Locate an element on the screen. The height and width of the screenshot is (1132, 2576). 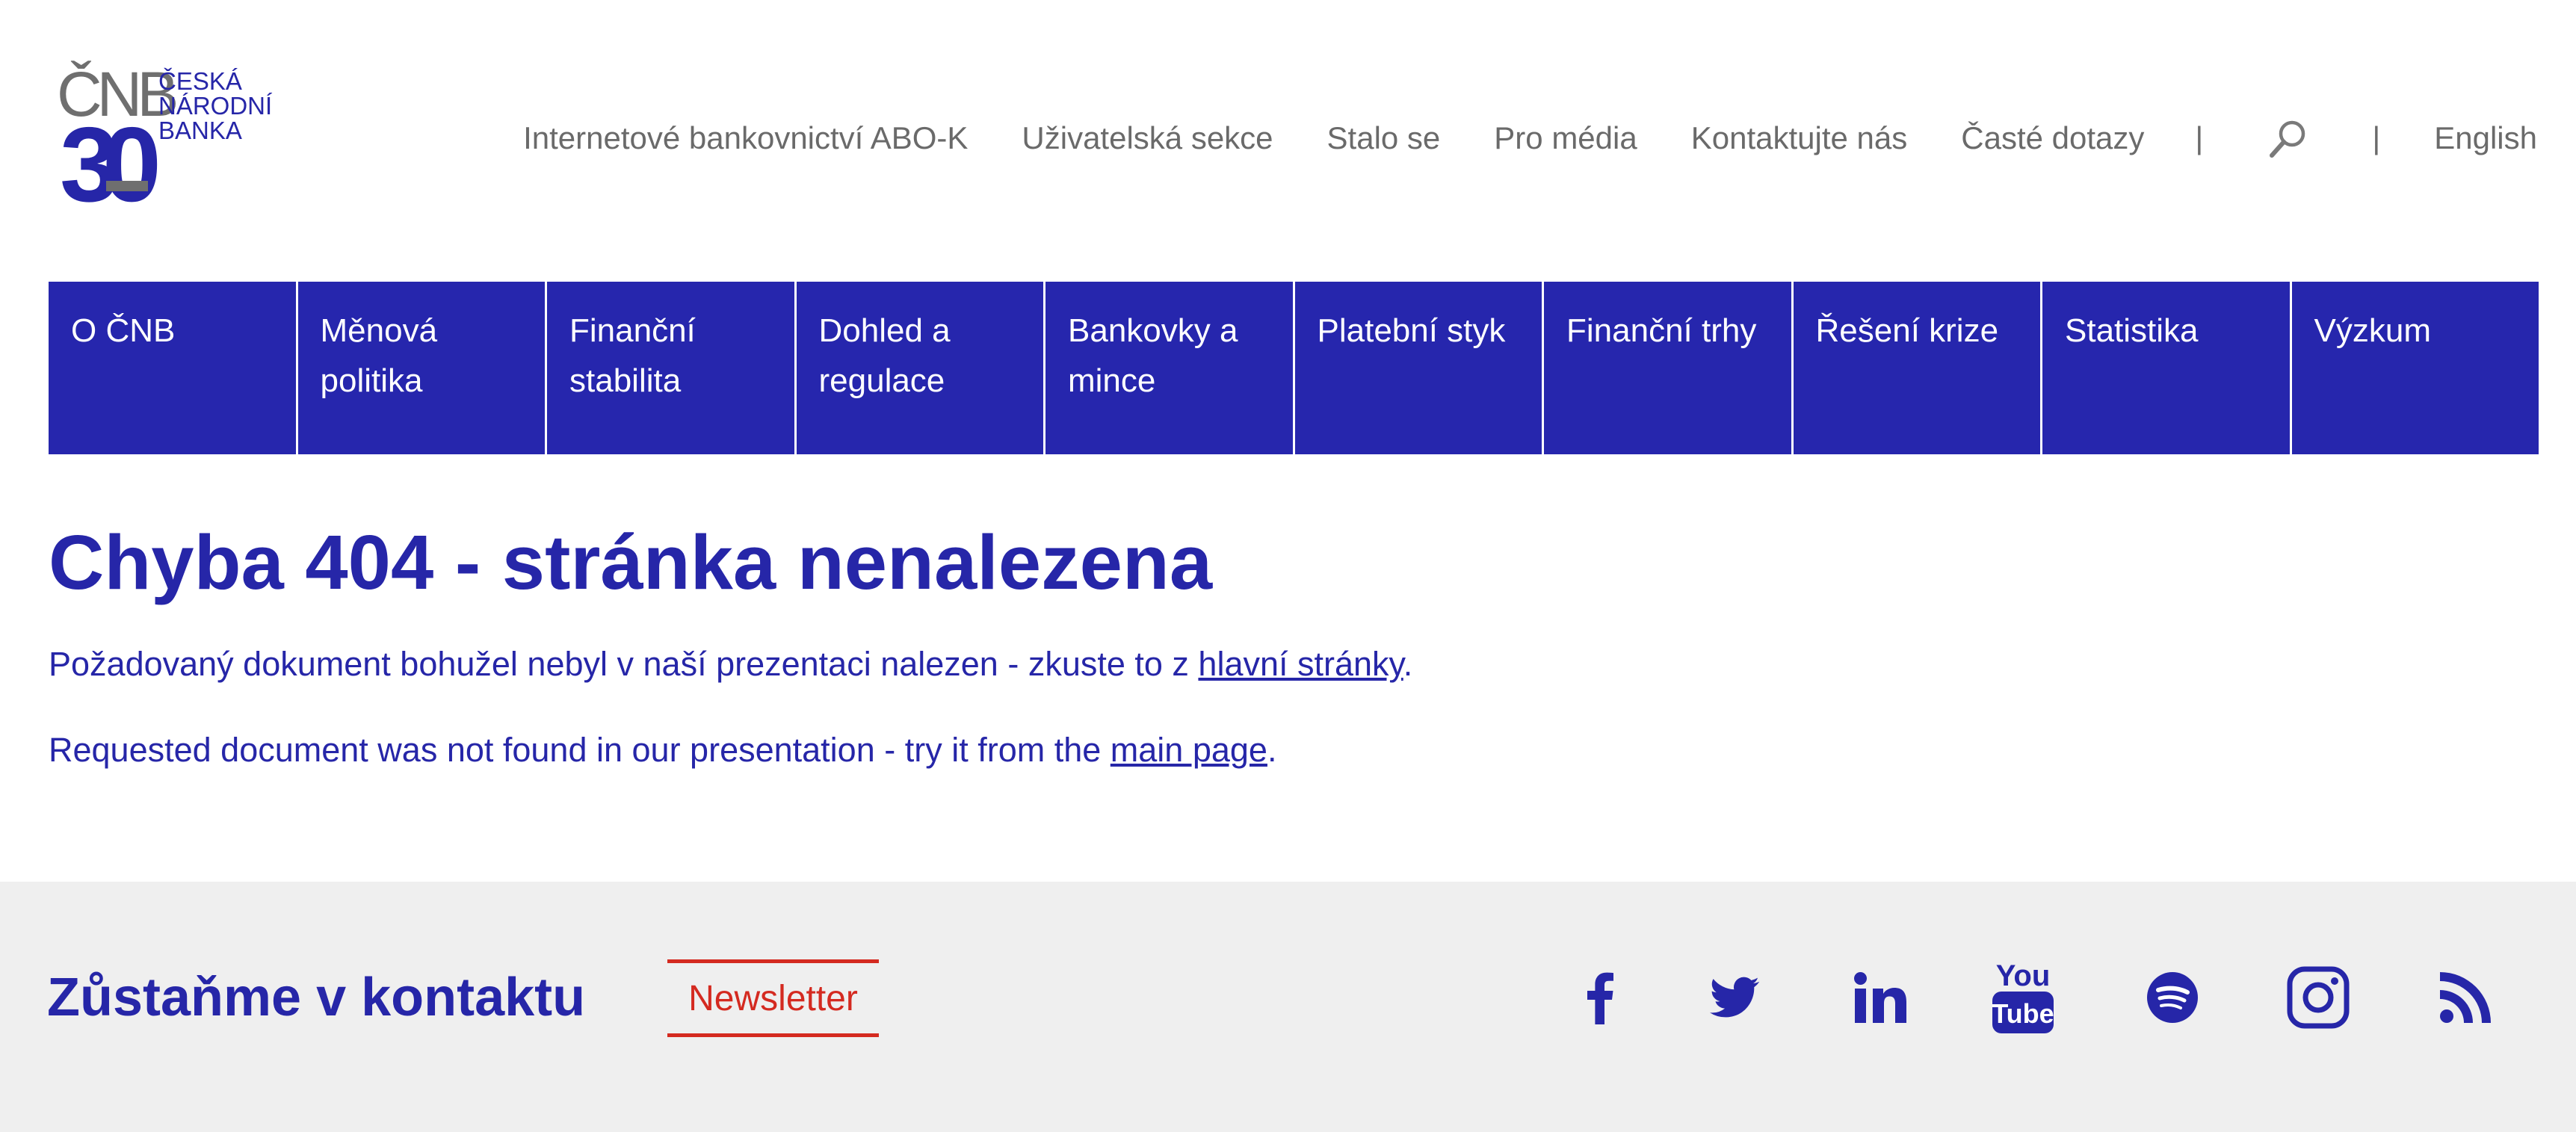
logo-anniversary: 30 is located at coordinates (110, 164).